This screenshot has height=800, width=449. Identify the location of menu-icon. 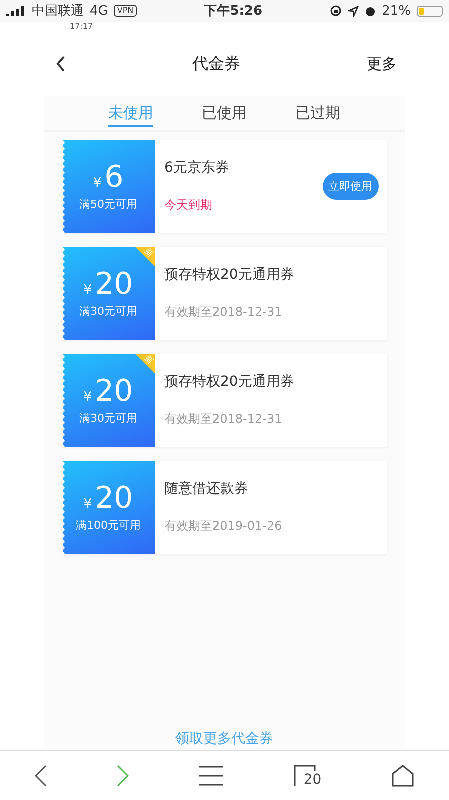
(211, 776).